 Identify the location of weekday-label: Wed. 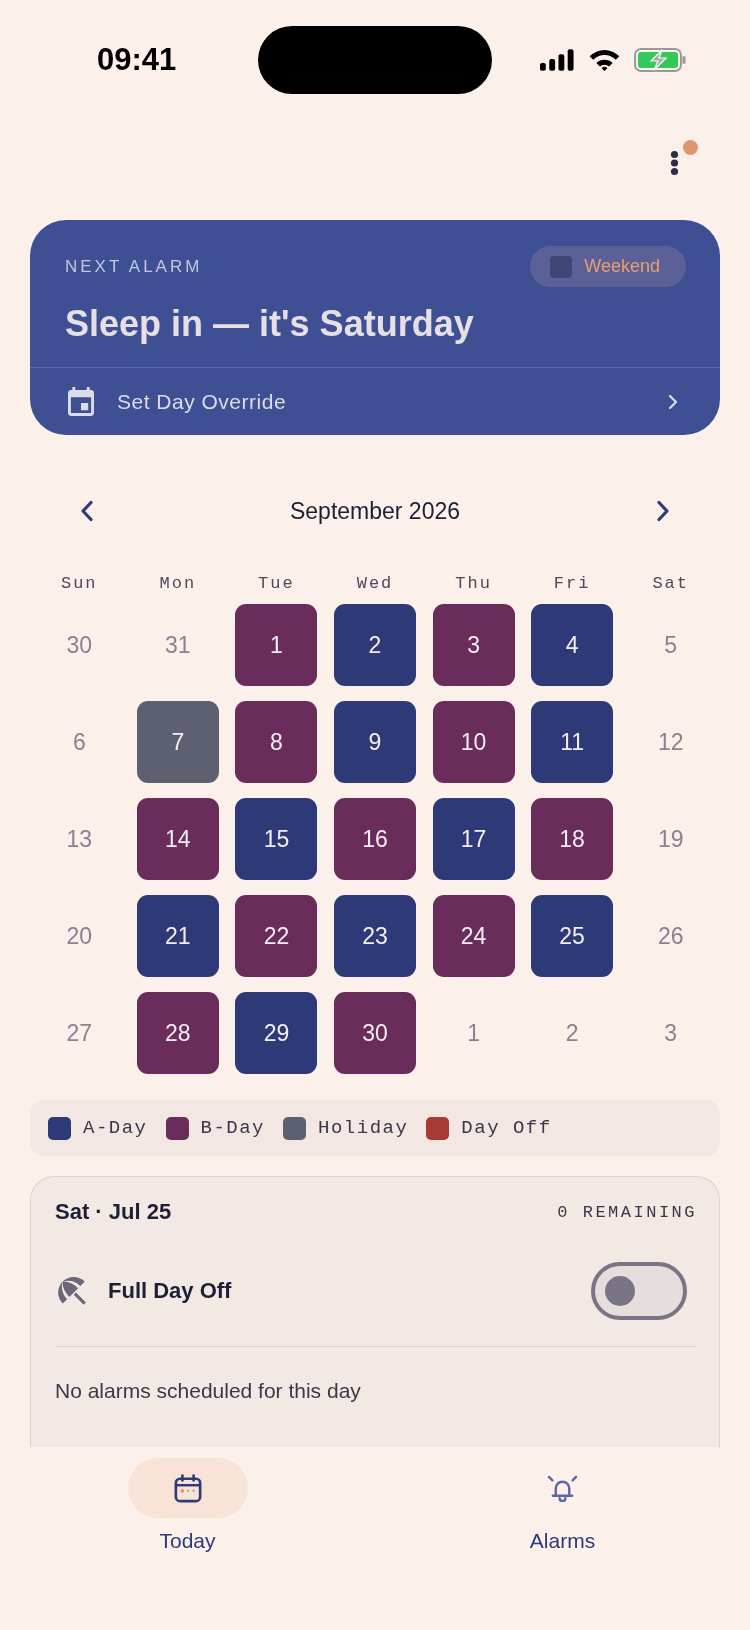
(375, 583).